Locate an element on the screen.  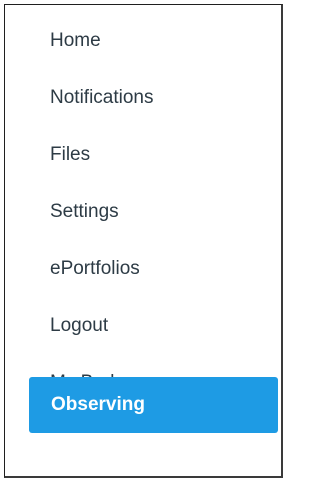
nav-item-files: Files is located at coordinates (150, 155).